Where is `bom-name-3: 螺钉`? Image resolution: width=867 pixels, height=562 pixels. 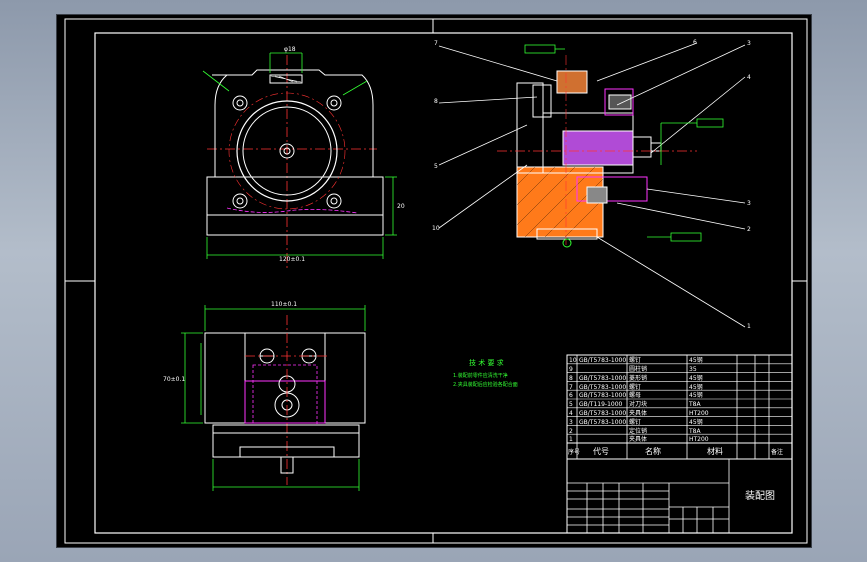 bom-name-3: 螺钉 is located at coordinates (635, 422).